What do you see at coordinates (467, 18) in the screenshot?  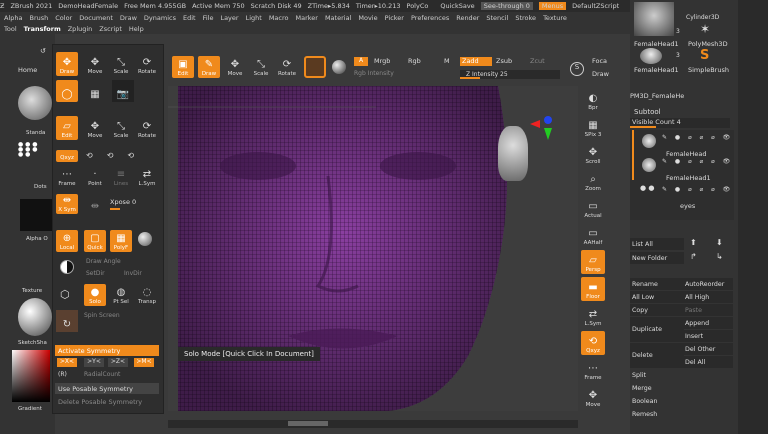 I see `menu-render: Render` at bounding box center [467, 18].